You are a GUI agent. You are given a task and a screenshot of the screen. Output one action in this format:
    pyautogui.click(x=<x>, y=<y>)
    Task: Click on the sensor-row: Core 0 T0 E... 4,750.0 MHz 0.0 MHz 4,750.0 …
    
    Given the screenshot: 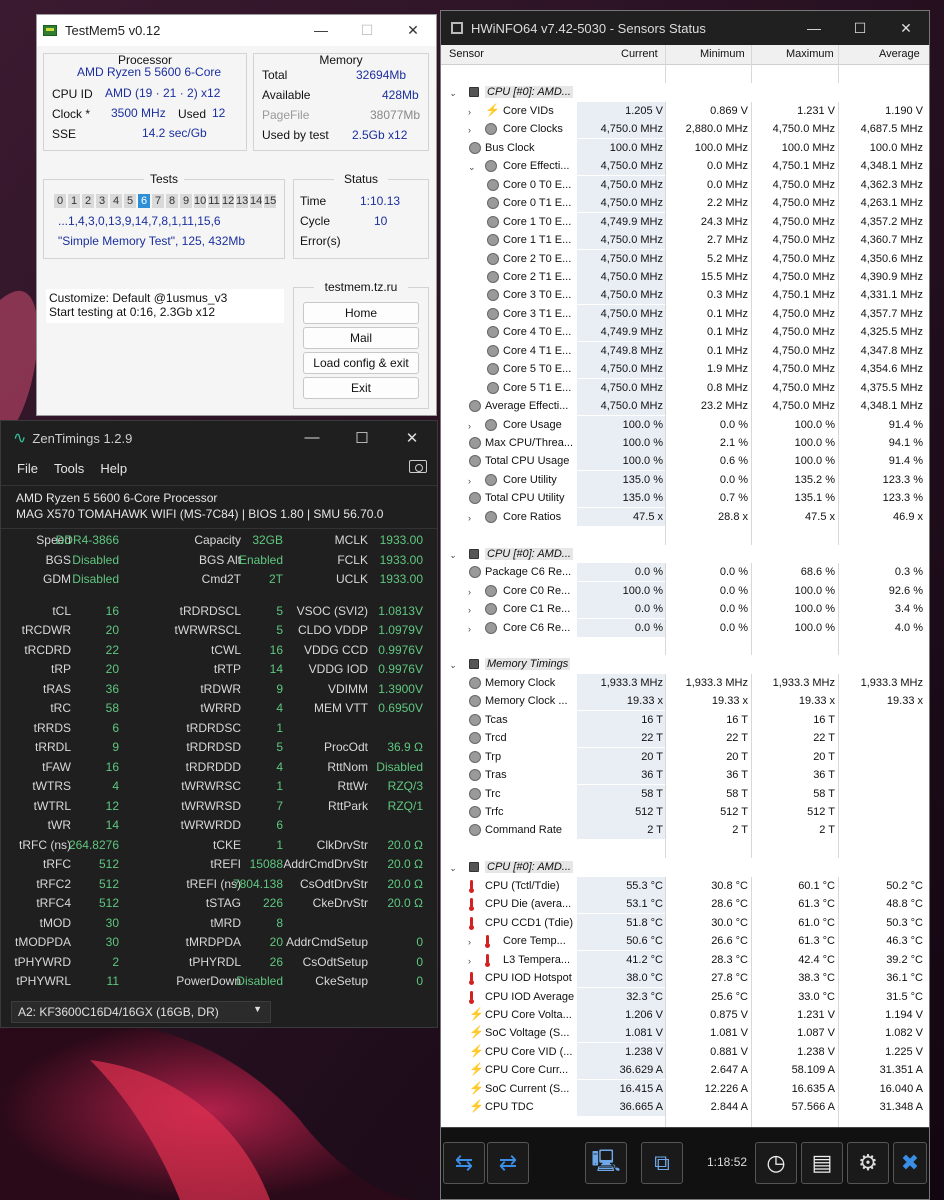 What is the action you would take?
    pyautogui.click(x=685, y=184)
    